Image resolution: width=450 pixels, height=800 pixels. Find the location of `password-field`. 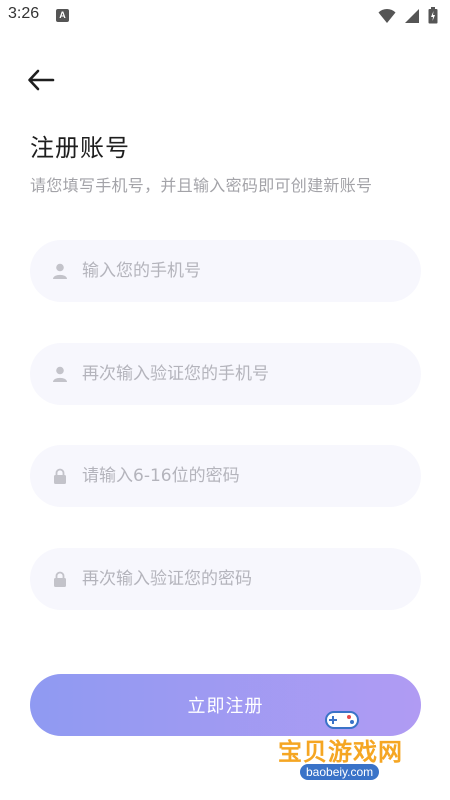

password-field is located at coordinates (225, 476).